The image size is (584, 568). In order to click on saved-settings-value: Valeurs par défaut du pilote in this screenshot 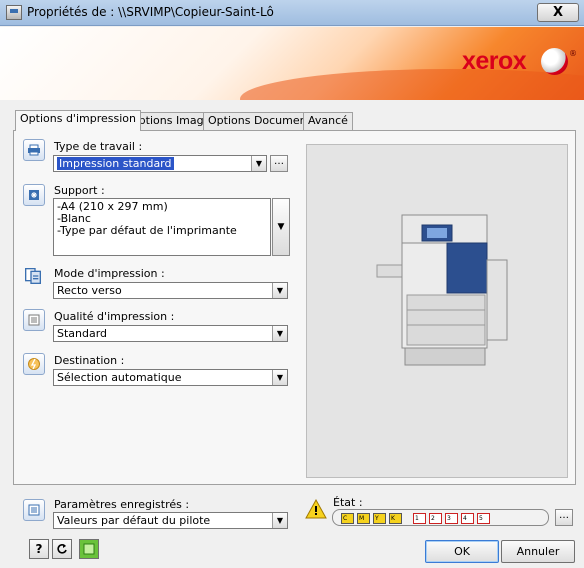, I will do `click(134, 520)`.